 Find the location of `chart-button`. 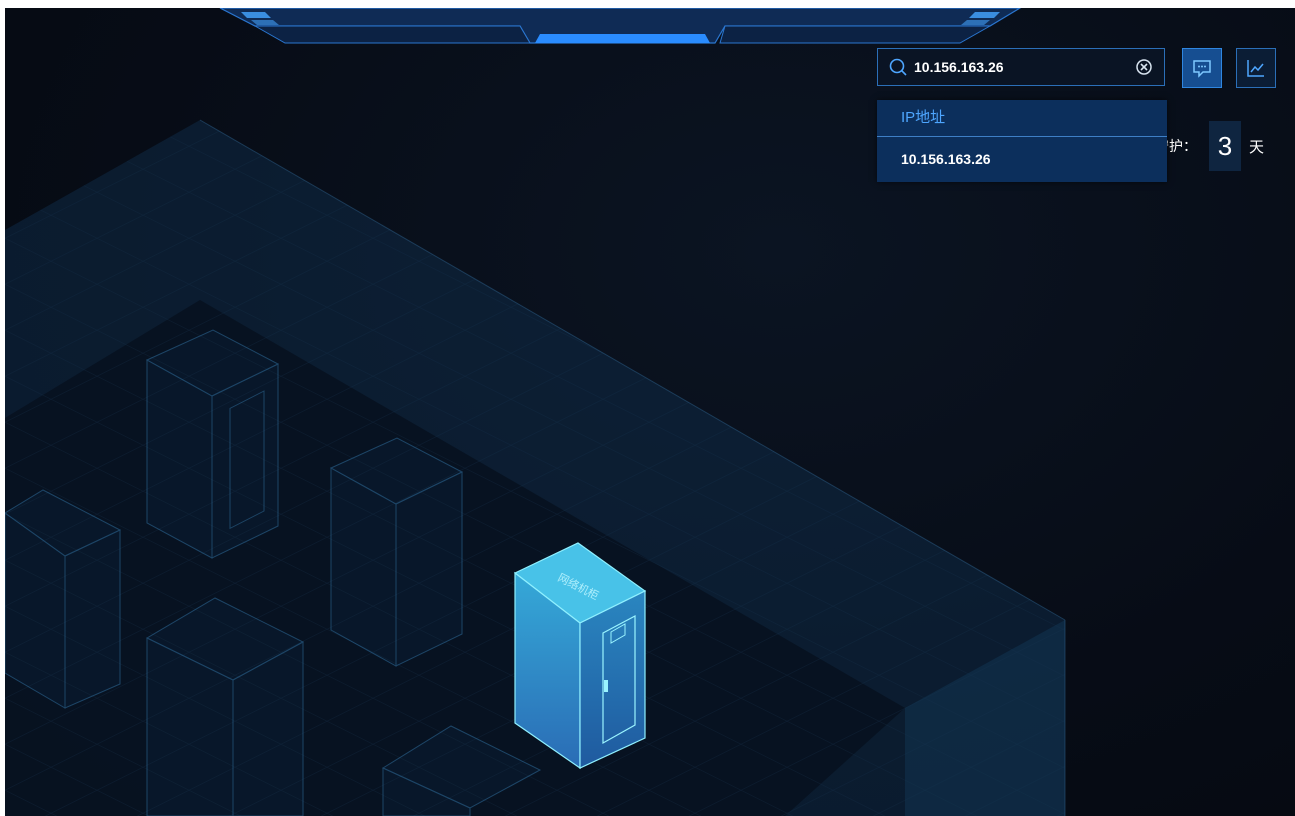

chart-button is located at coordinates (1256, 68).